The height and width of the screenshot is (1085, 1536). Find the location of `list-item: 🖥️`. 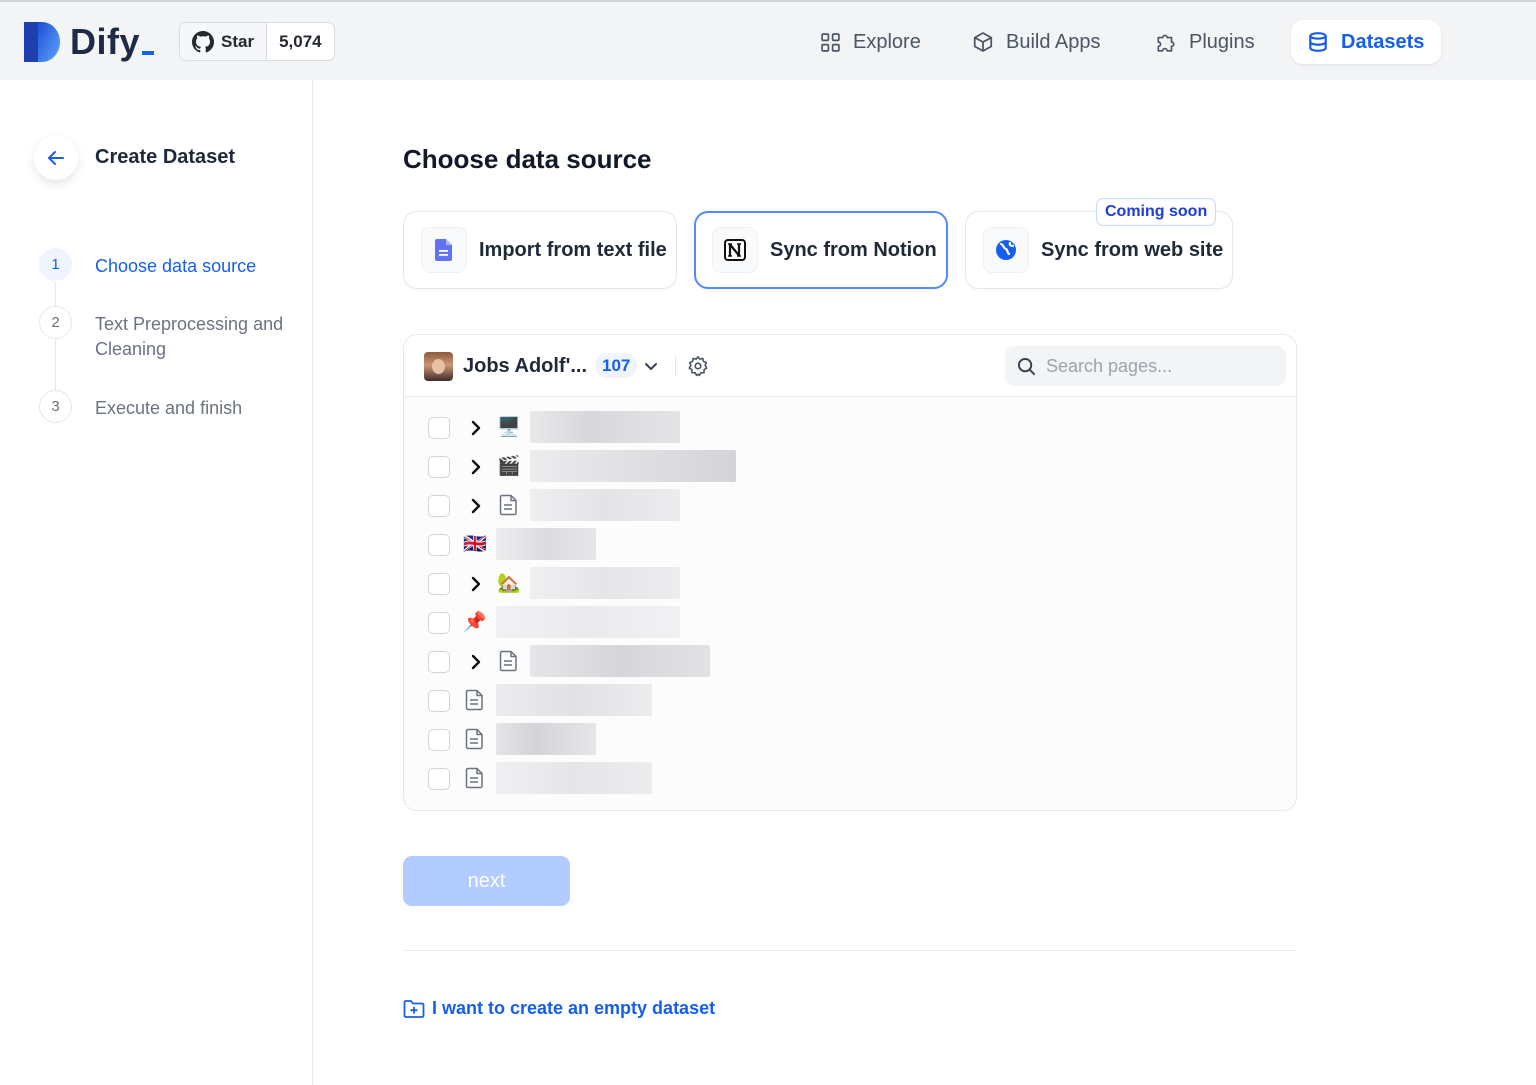

list-item: 🖥️ is located at coordinates (850, 427).